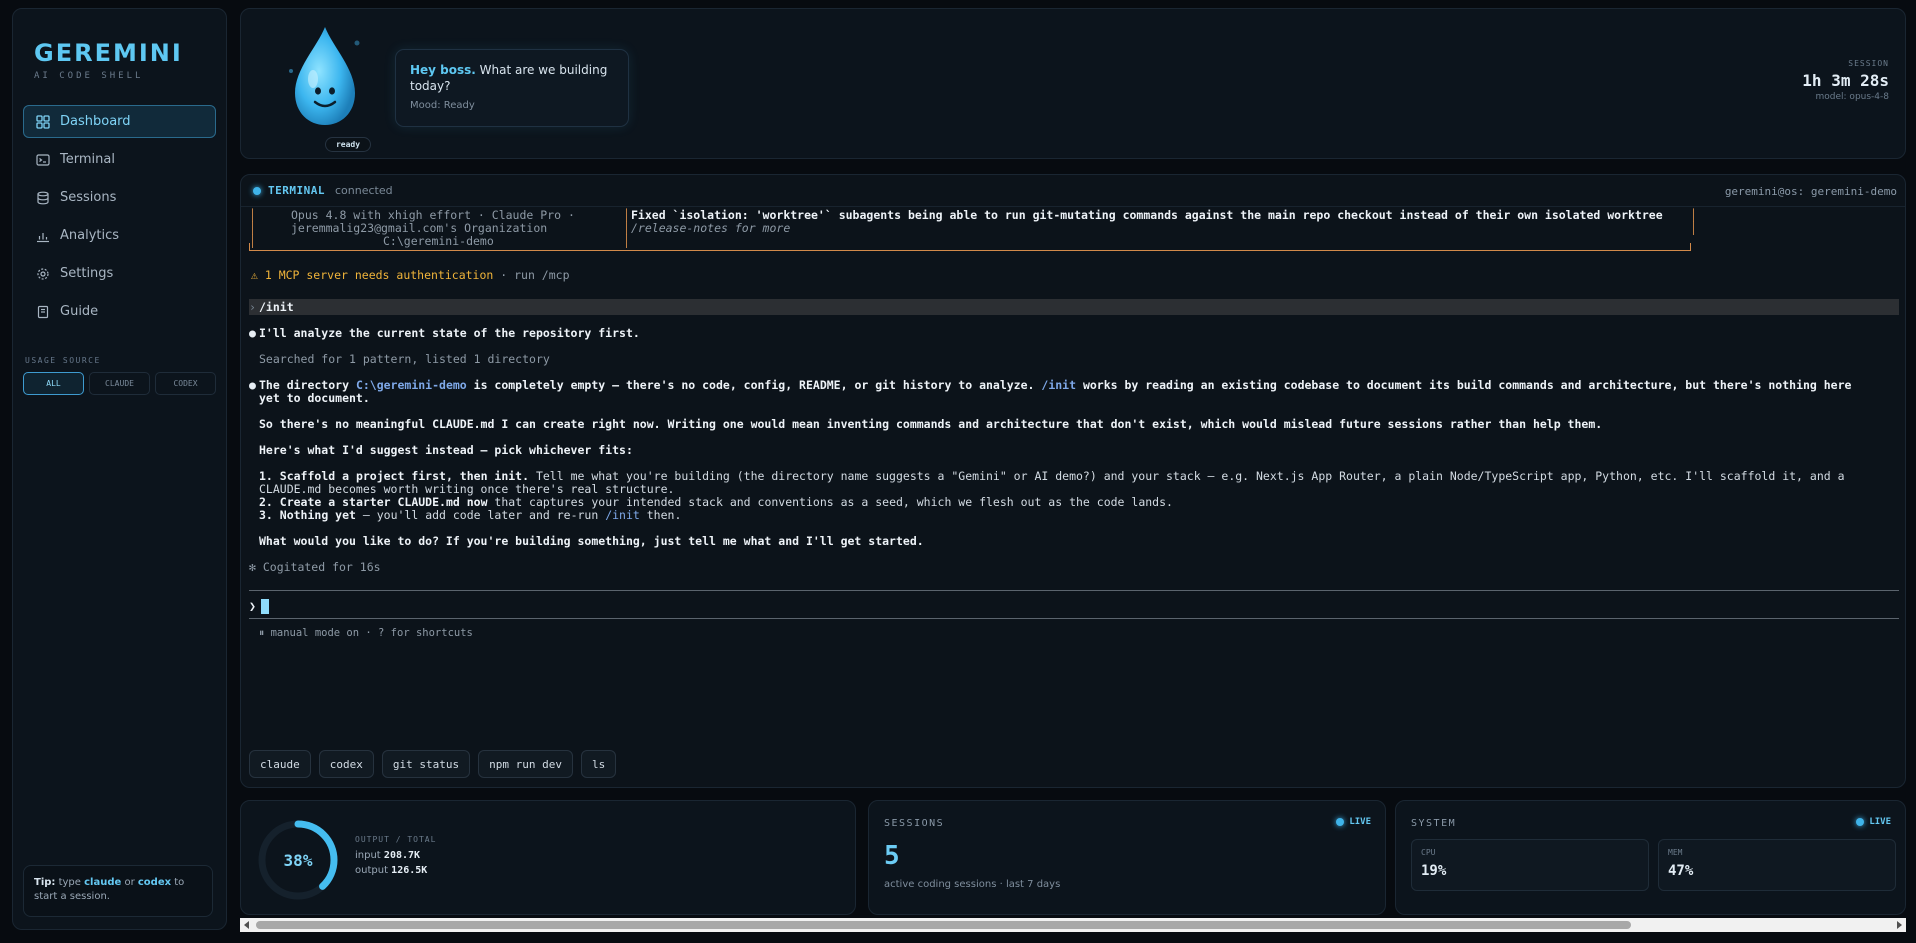  Describe the element at coordinates (252, 606) in the screenshot. I see `prompt-chevron-icon: ❯` at that location.